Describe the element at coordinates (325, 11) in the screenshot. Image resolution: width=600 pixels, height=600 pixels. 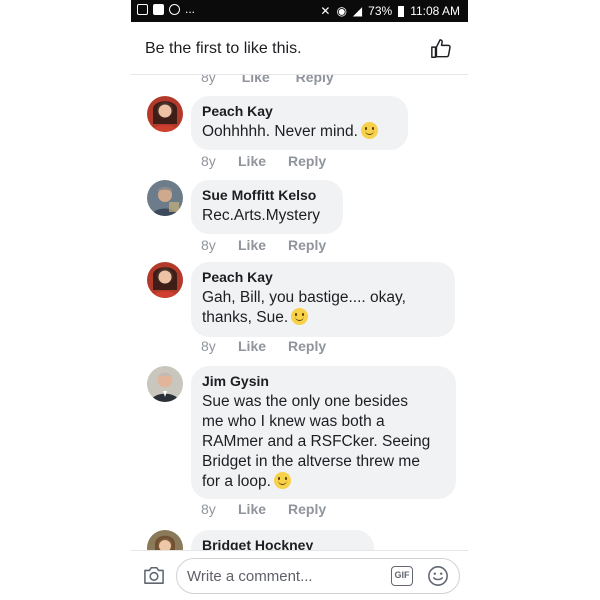
I see `mute-icon: ✕` at that location.